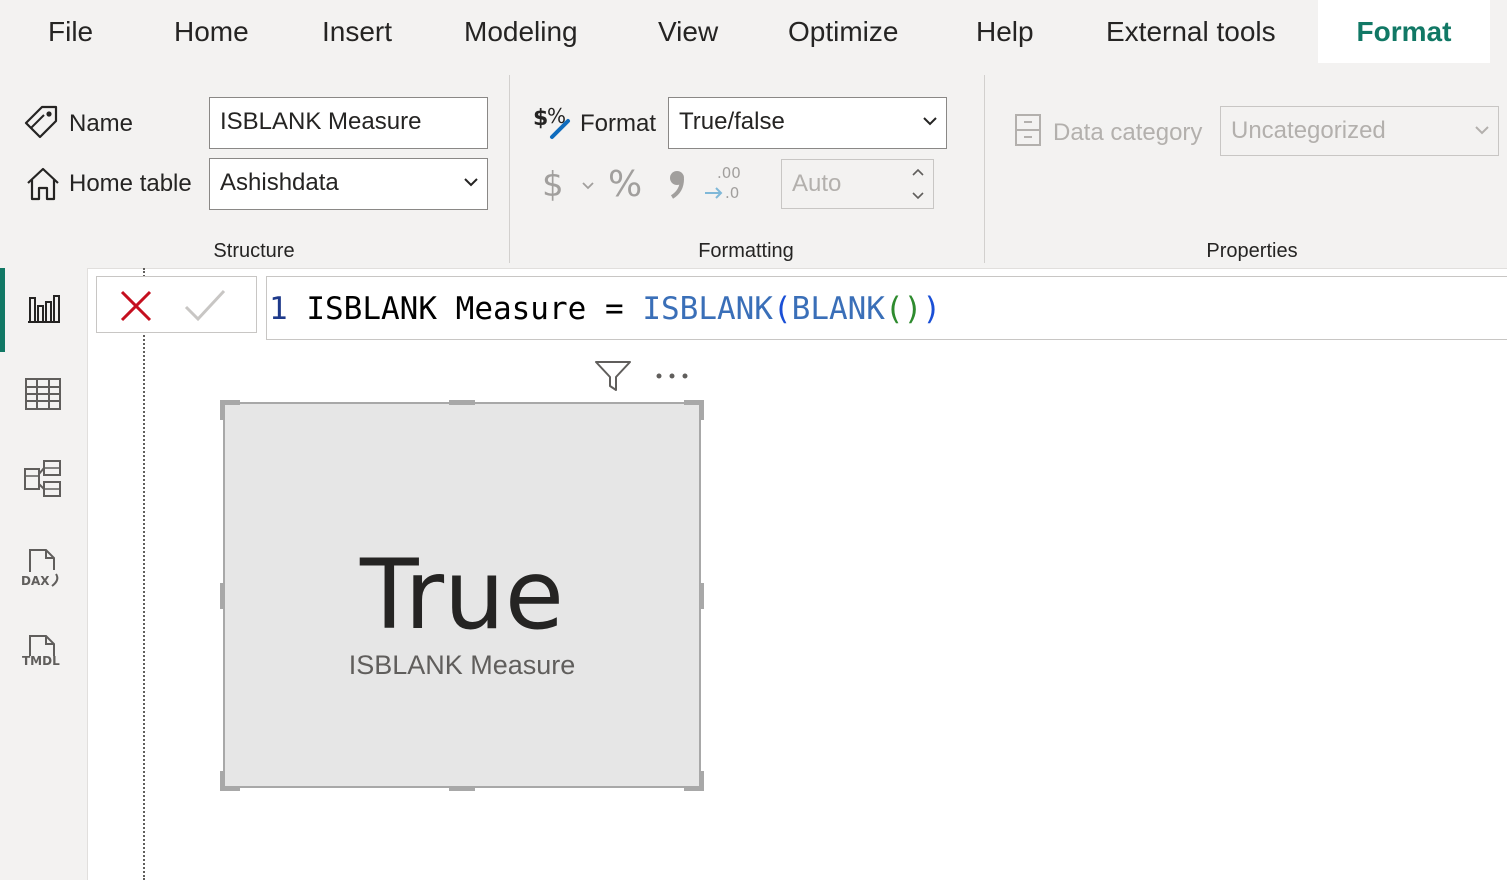  I want to click on tab-format: Format, so click(1404, 31).